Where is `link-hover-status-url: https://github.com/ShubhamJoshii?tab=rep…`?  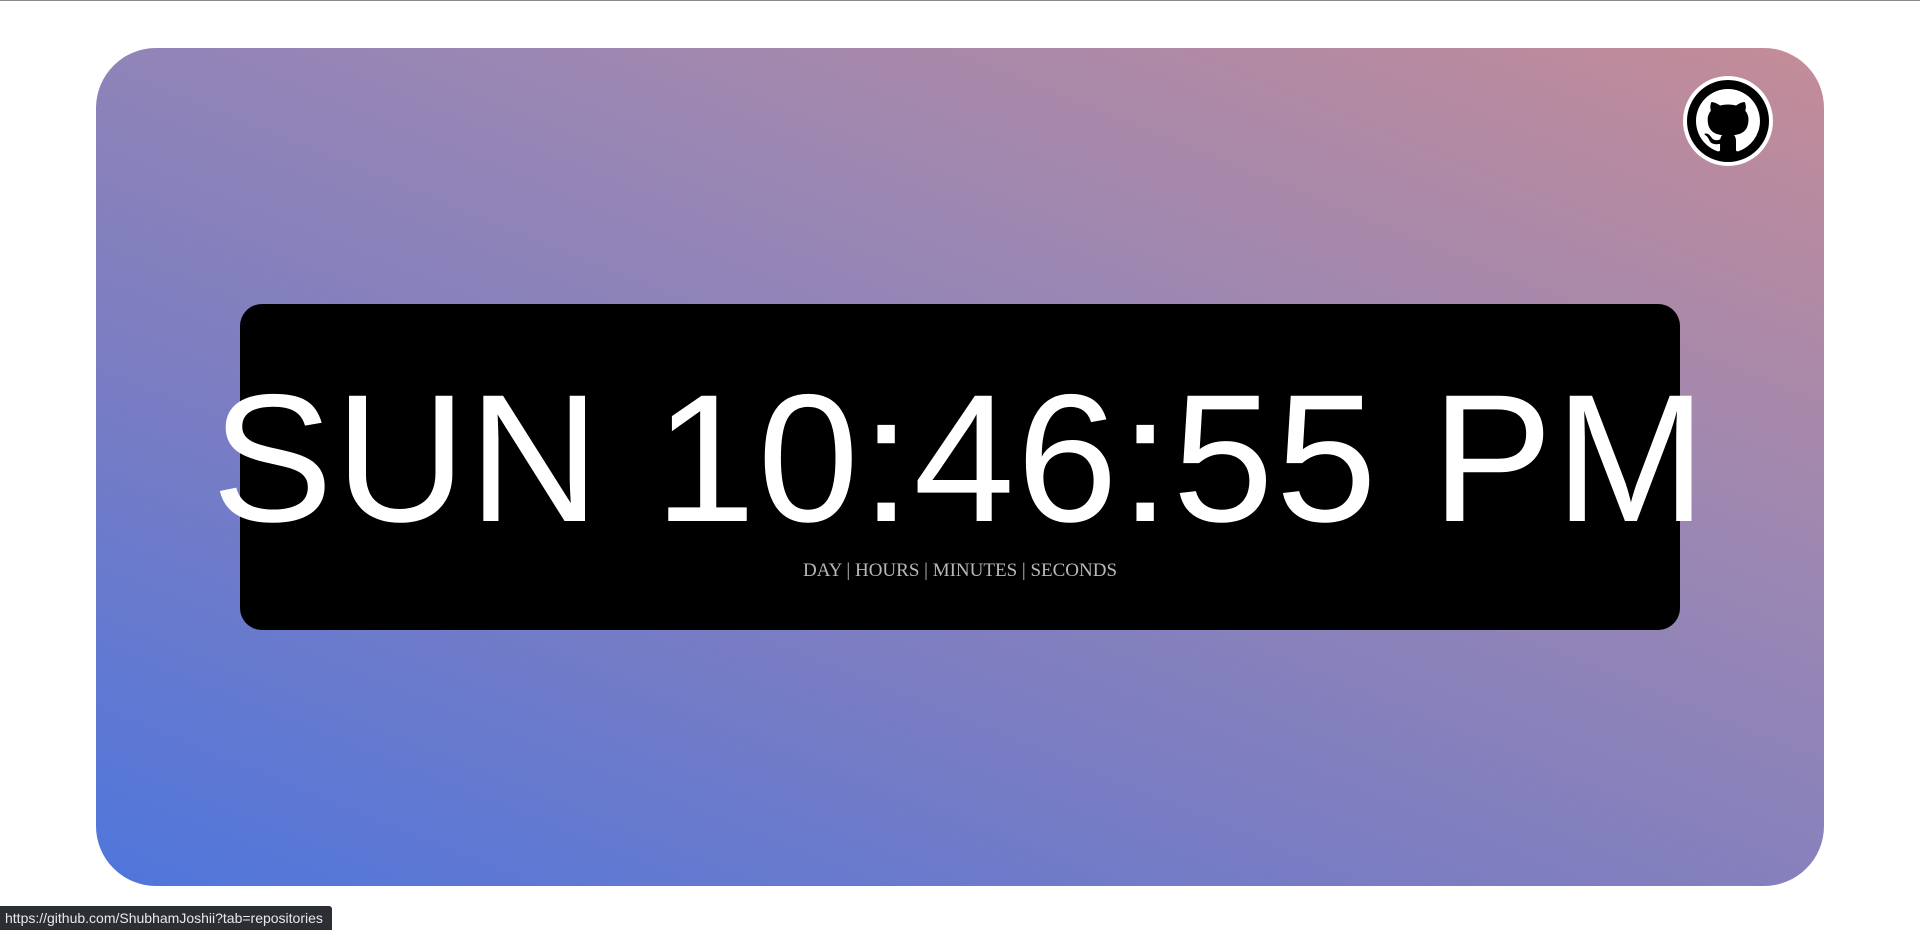 link-hover-status-url: https://github.com/ShubhamJoshii?tab=rep… is located at coordinates (166, 918).